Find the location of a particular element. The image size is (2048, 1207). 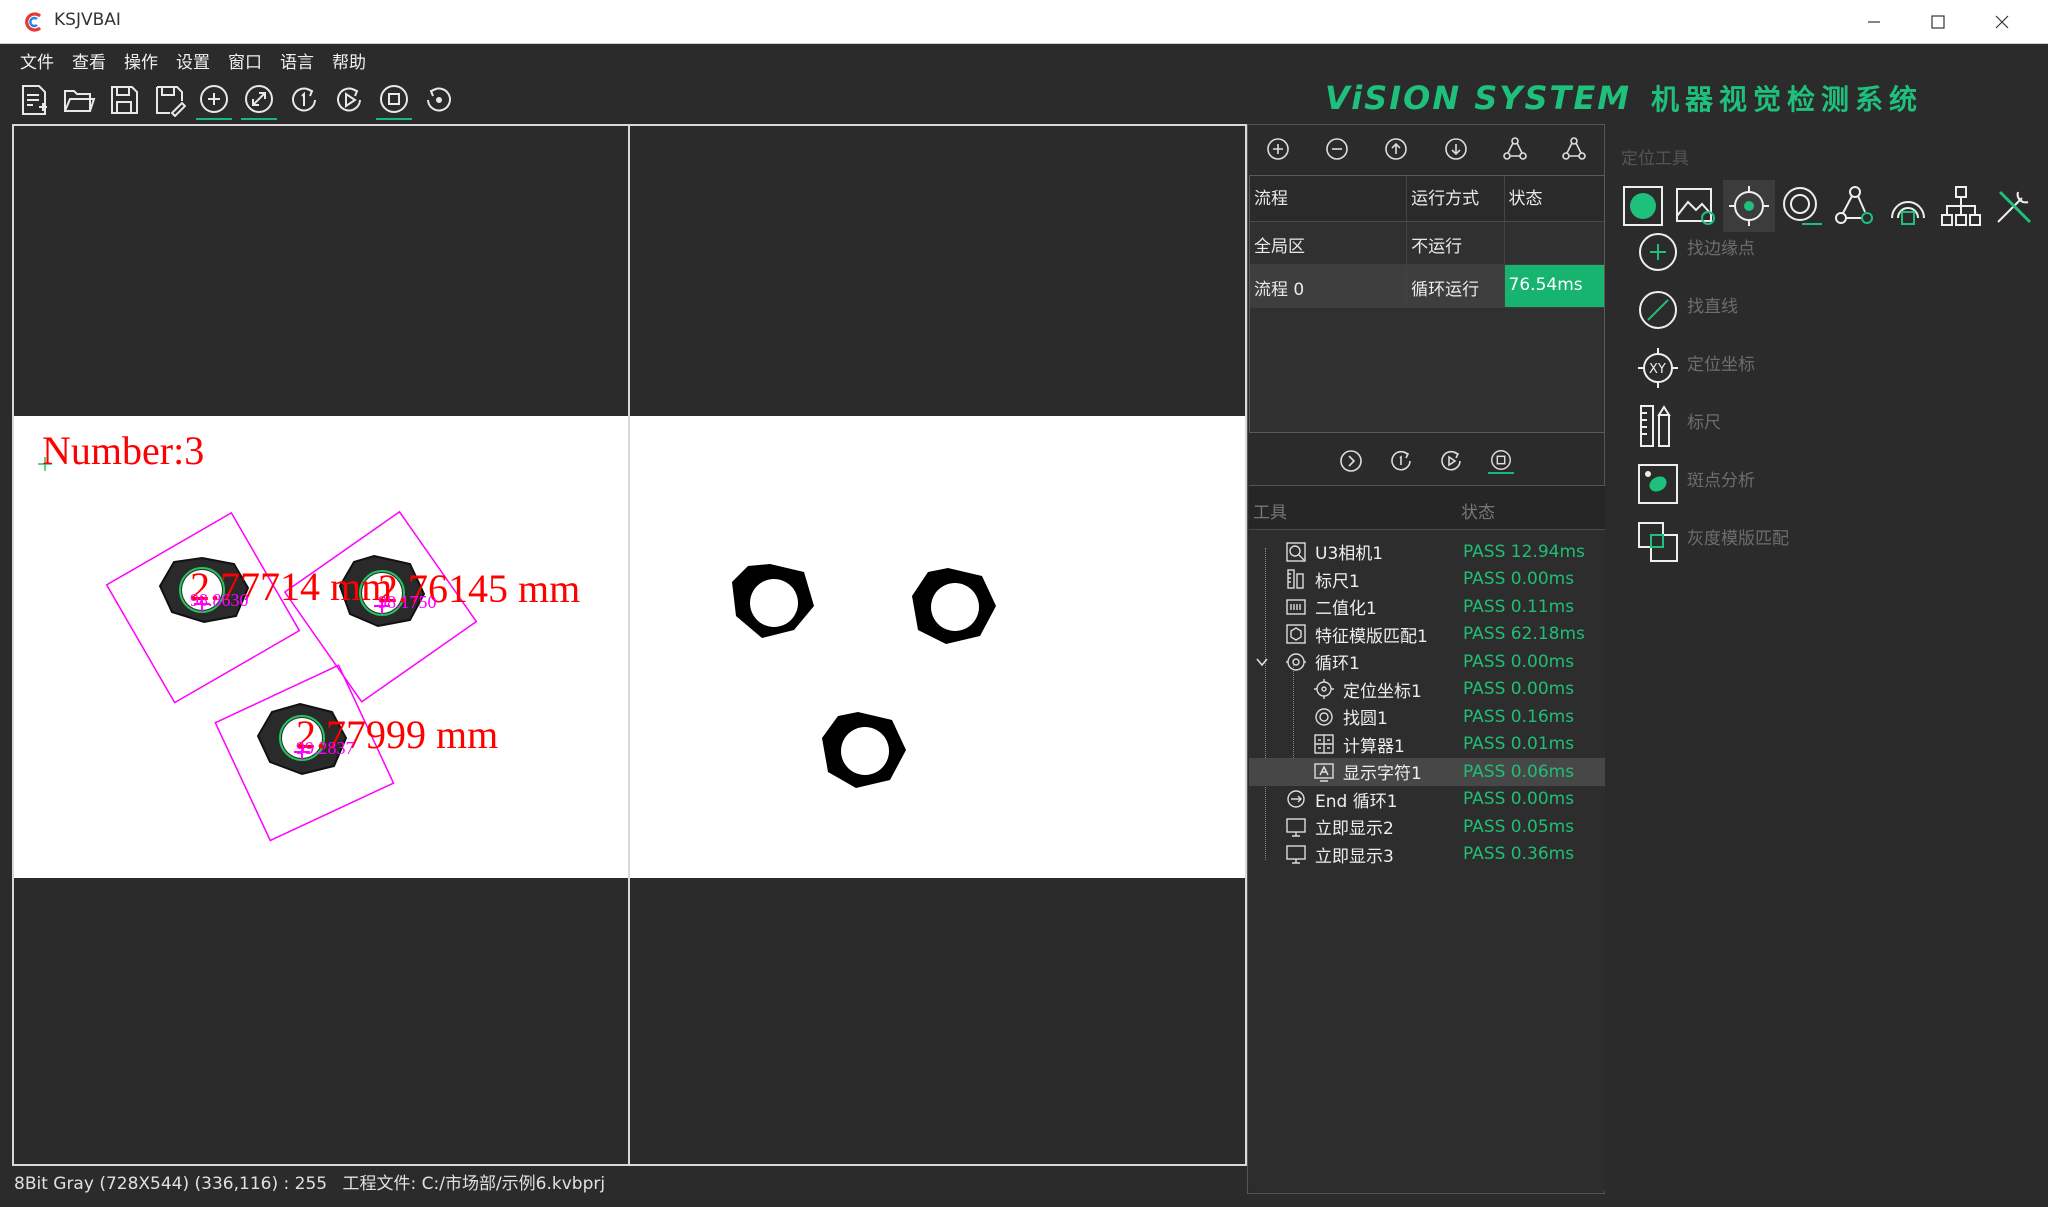

menu-window: 窗口 is located at coordinates (248, 59).